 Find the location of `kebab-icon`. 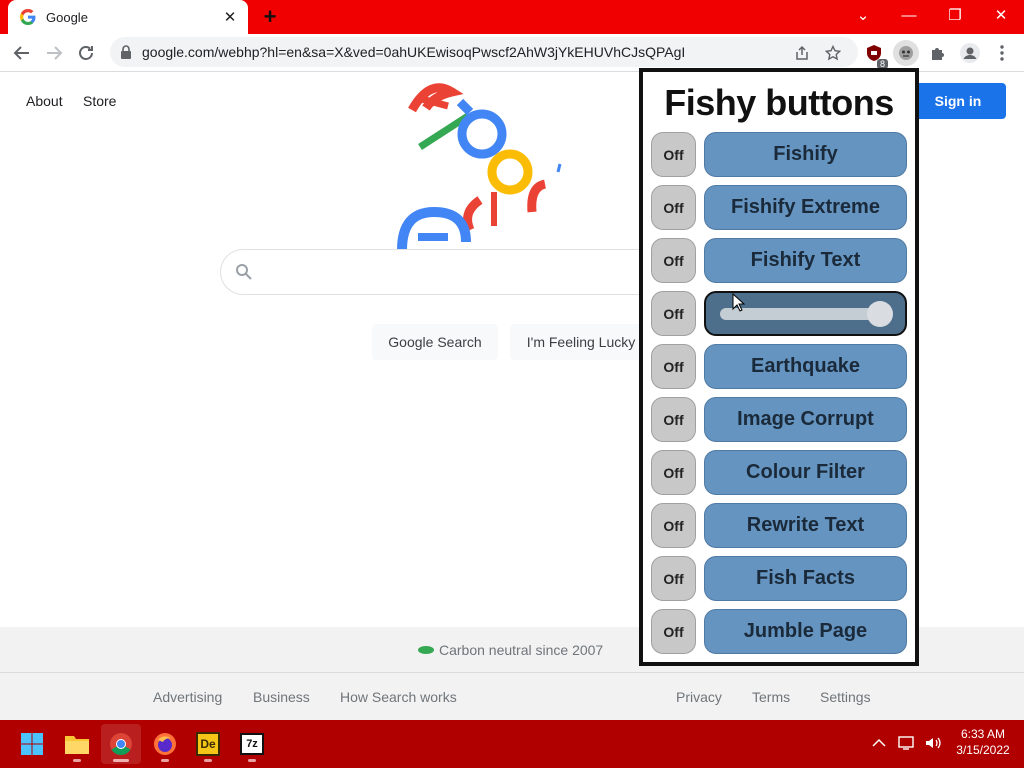

kebab-icon is located at coordinates (1002, 53).